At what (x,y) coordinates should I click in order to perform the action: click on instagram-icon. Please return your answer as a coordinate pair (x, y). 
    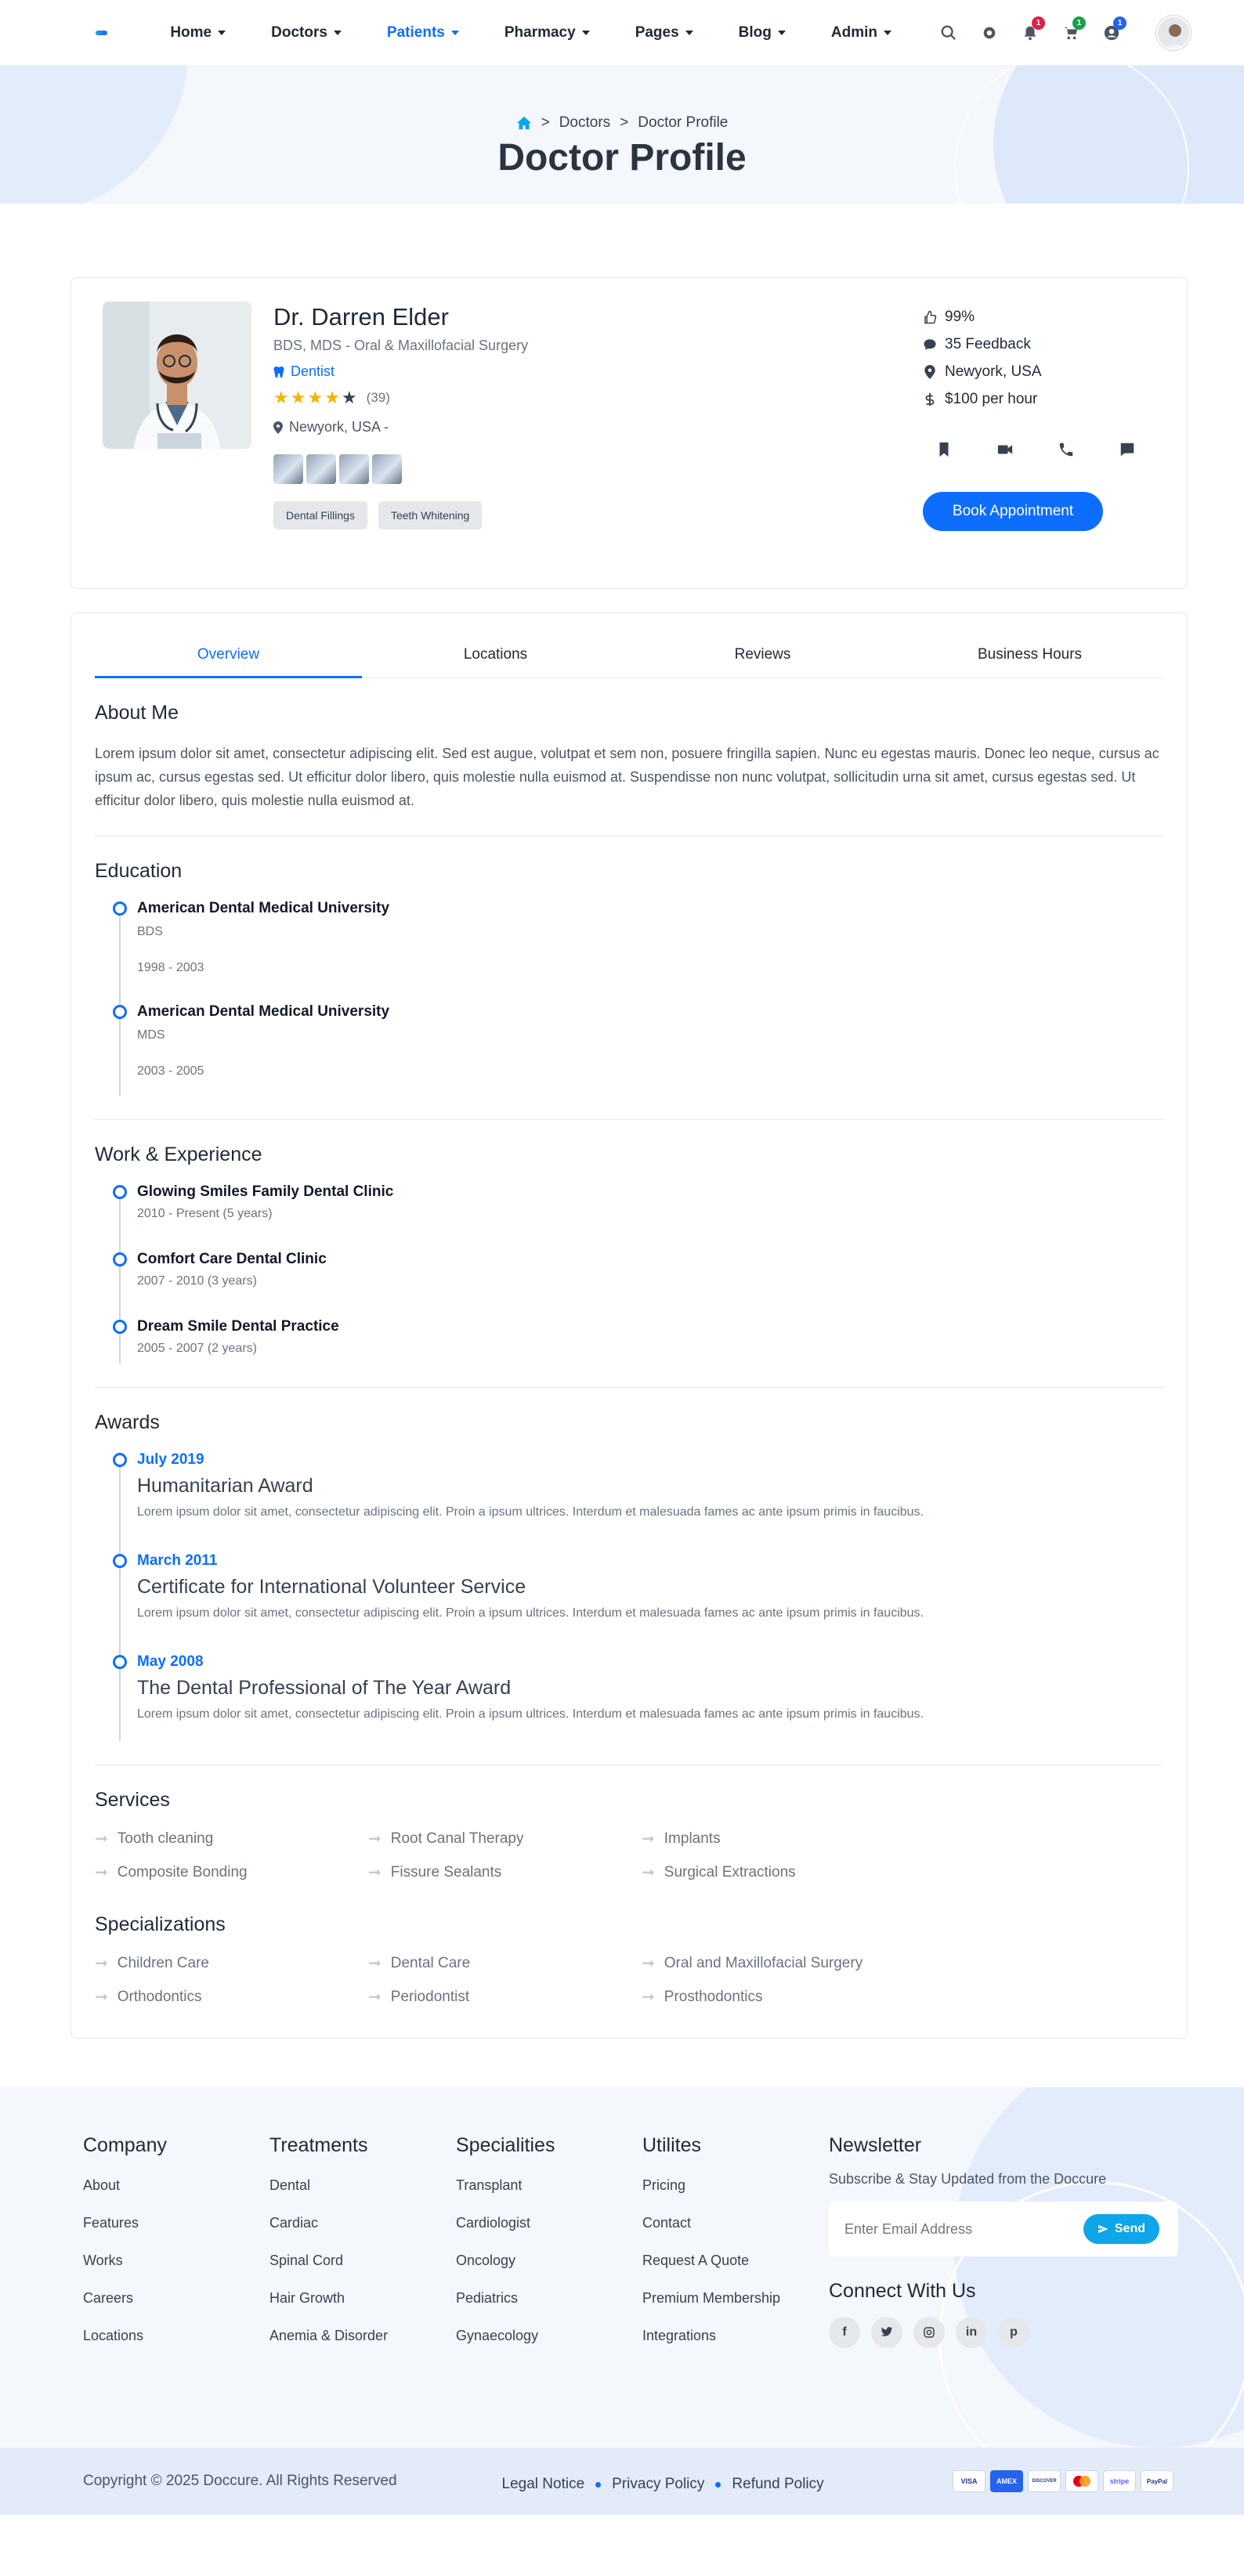
    Looking at the image, I should click on (929, 2332).